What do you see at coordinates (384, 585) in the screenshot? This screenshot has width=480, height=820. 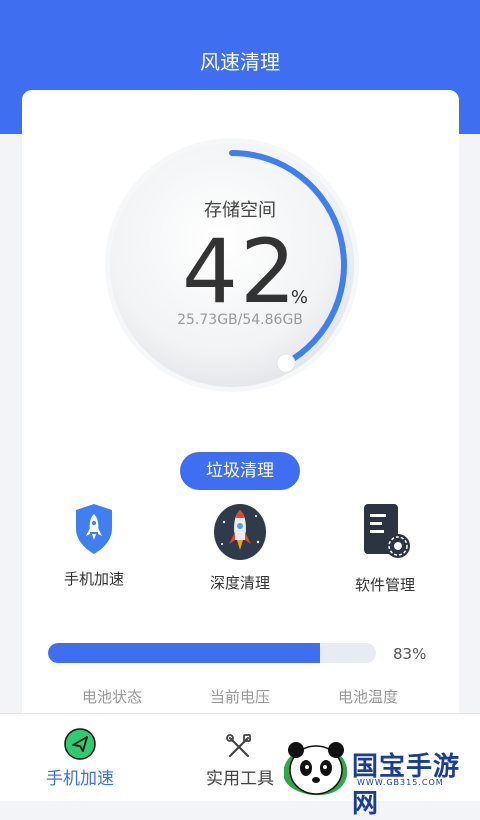 I see `feature-label: 软件管理` at bounding box center [384, 585].